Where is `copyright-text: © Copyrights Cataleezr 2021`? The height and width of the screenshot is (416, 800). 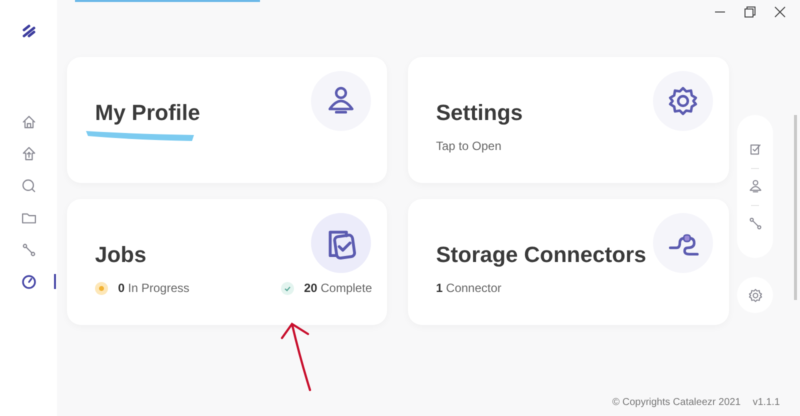
copyright-text: © Copyrights Cataleezr 2021 is located at coordinates (676, 403).